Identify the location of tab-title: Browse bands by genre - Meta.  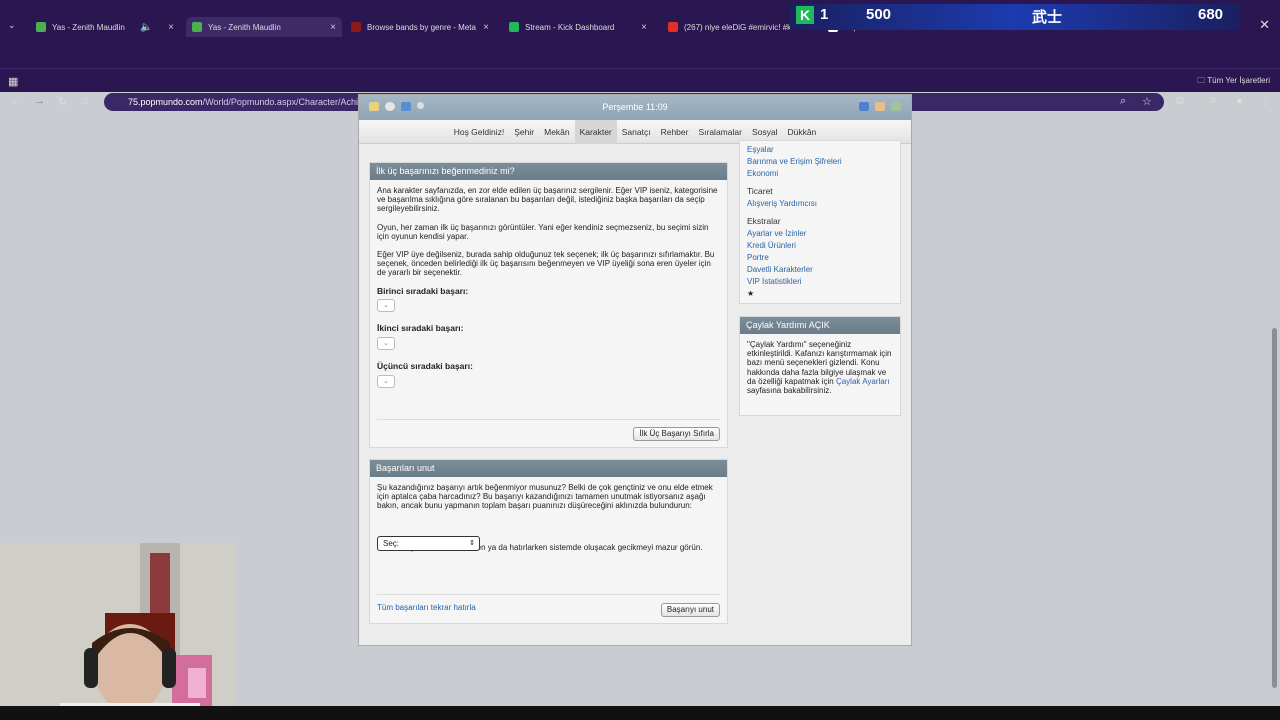
(421, 27).